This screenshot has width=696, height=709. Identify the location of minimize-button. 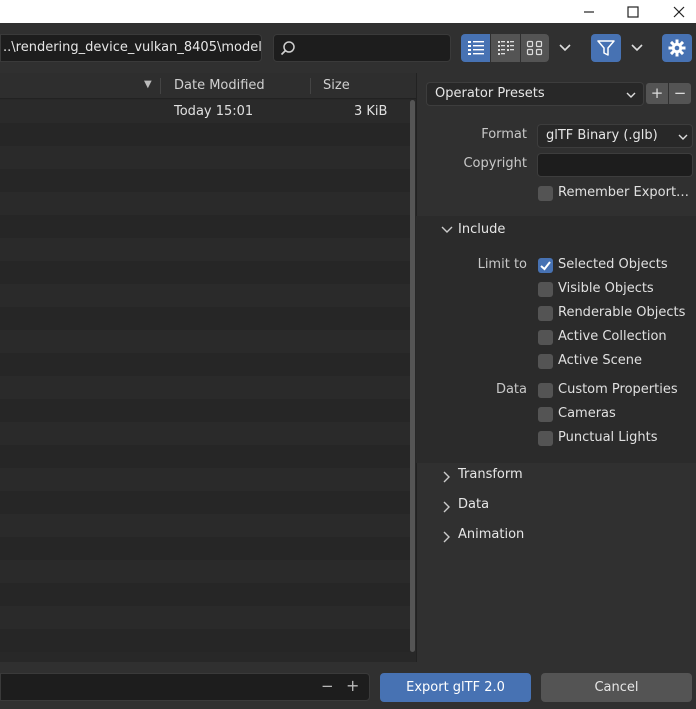
(589, 11).